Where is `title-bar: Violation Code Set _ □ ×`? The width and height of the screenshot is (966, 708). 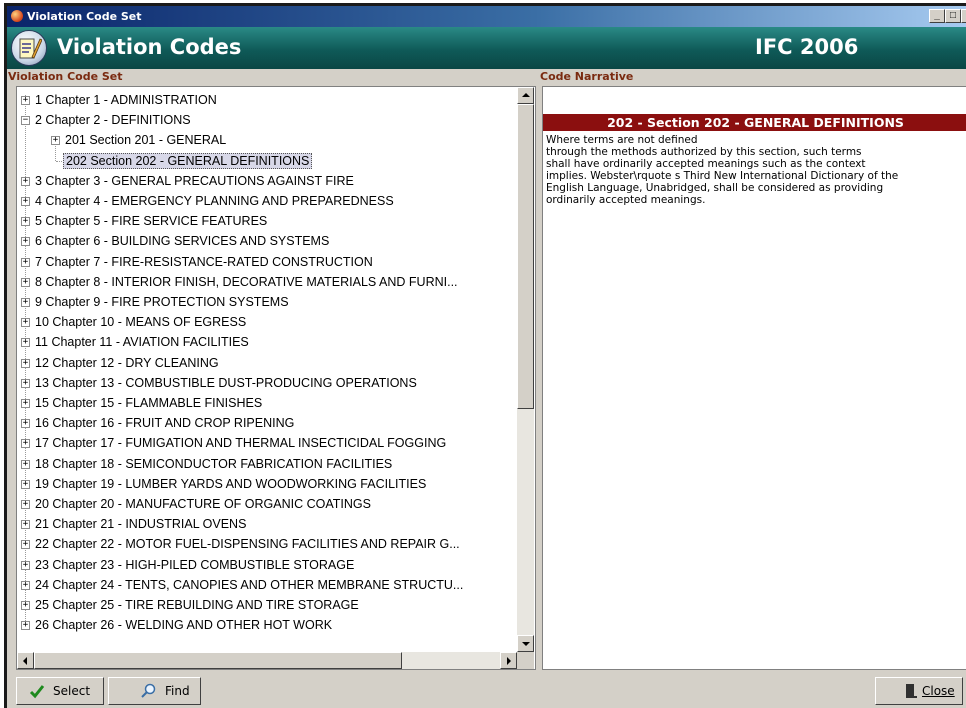 title-bar: Violation Code Set _ □ × is located at coordinates (486, 16).